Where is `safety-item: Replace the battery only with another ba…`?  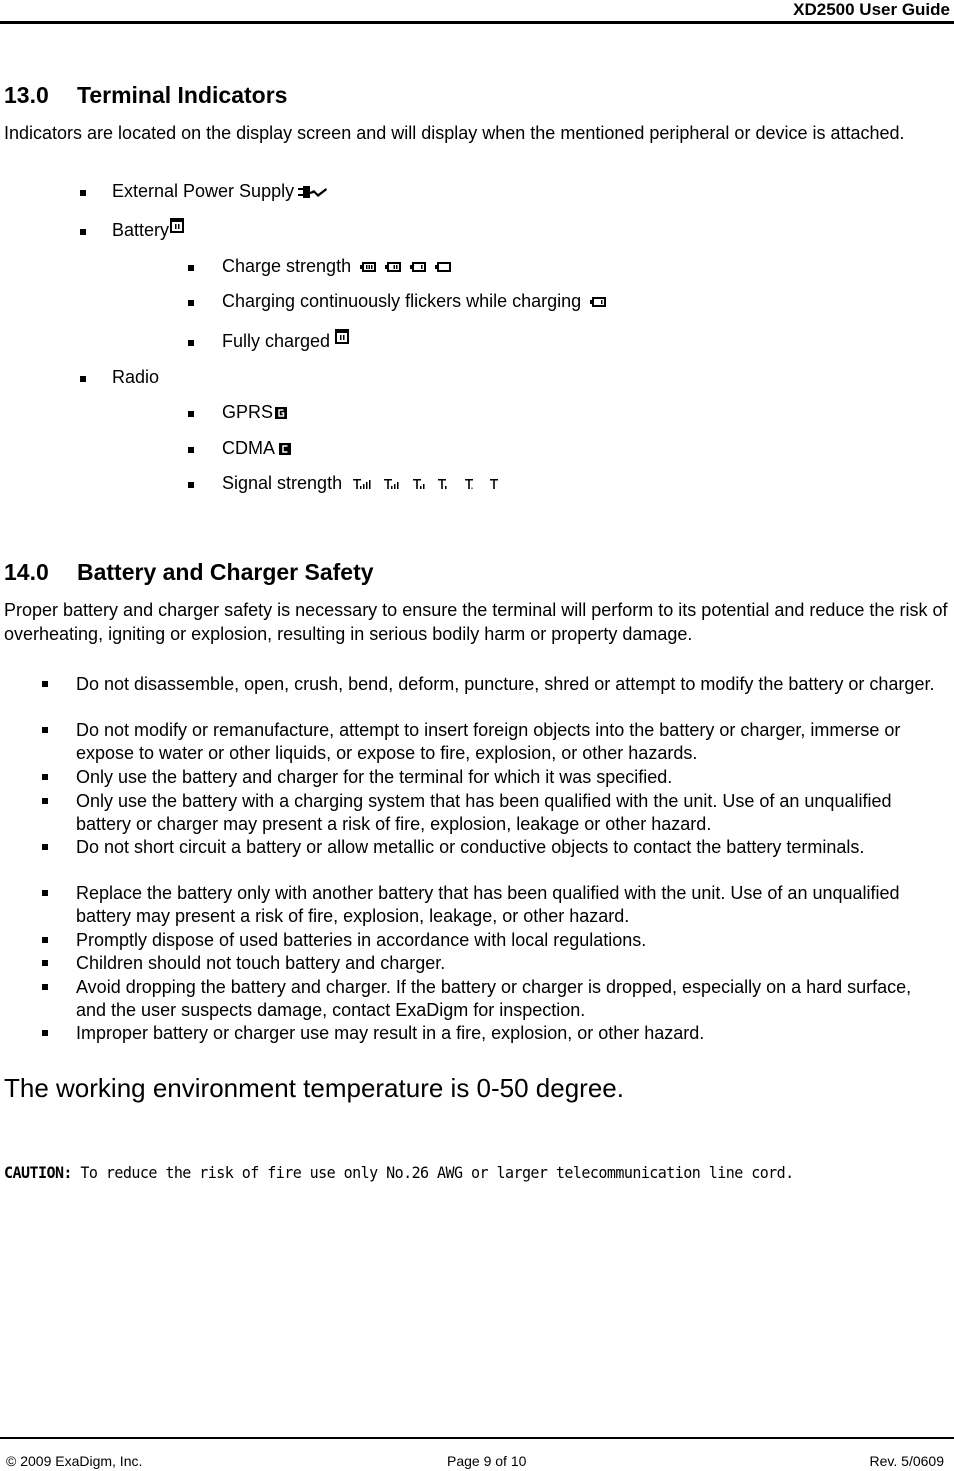 safety-item: Replace the battery only with another ba… is located at coordinates (477, 905).